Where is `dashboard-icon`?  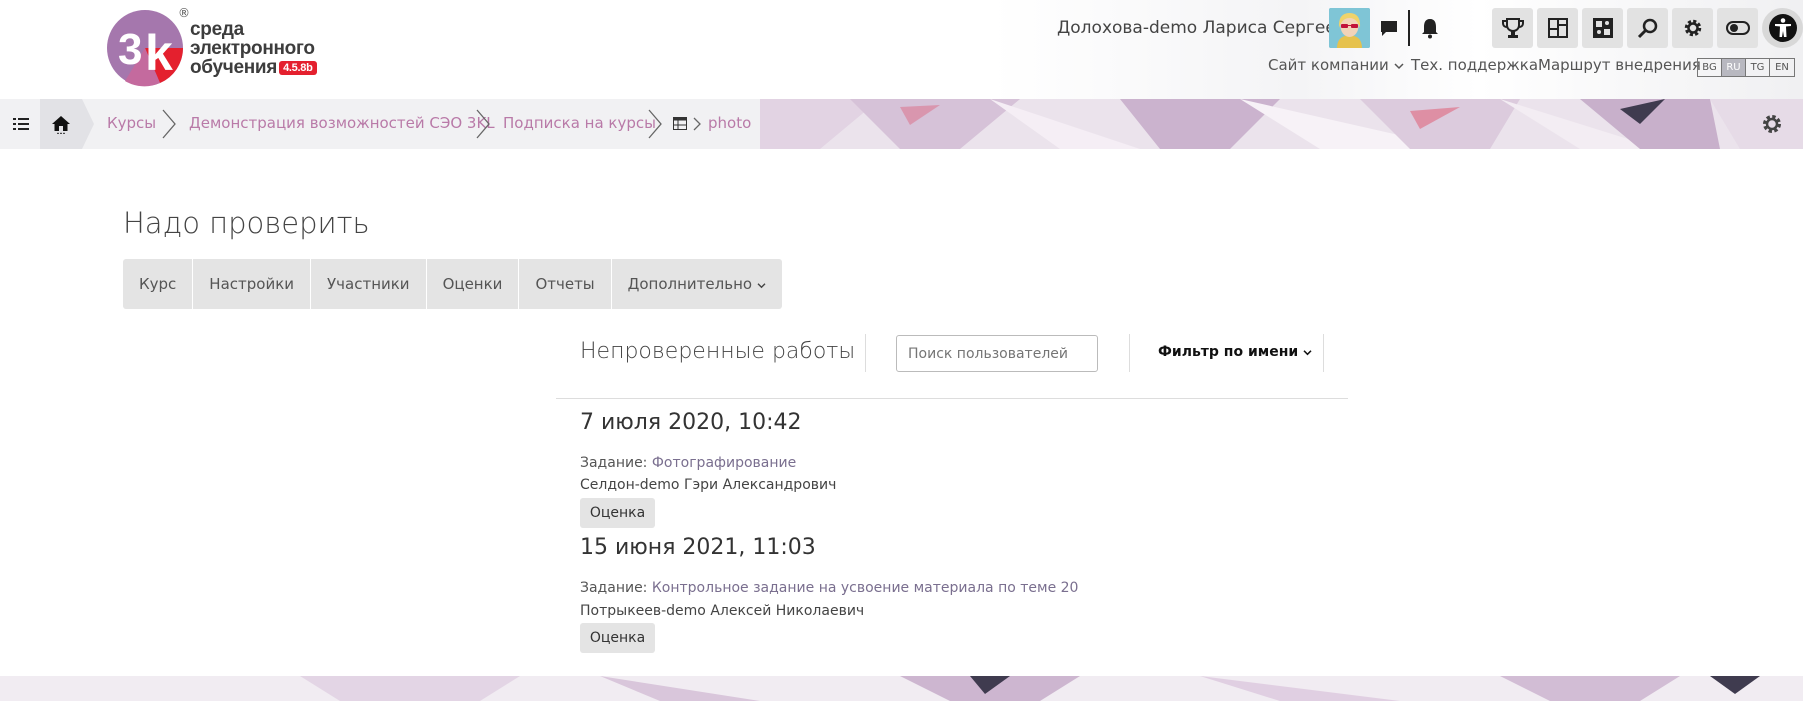
dashboard-icon is located at coordinates (1557, 28).